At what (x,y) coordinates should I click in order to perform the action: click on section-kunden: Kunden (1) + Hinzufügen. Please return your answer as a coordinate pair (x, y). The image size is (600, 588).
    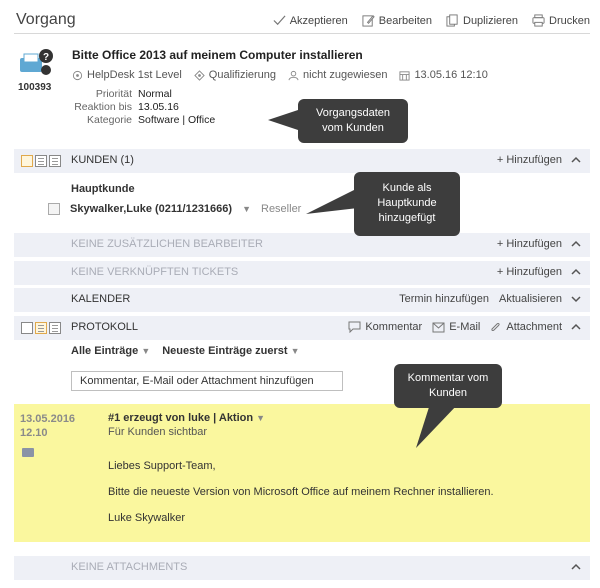
    Looking at the image, I should click on (302, 161).